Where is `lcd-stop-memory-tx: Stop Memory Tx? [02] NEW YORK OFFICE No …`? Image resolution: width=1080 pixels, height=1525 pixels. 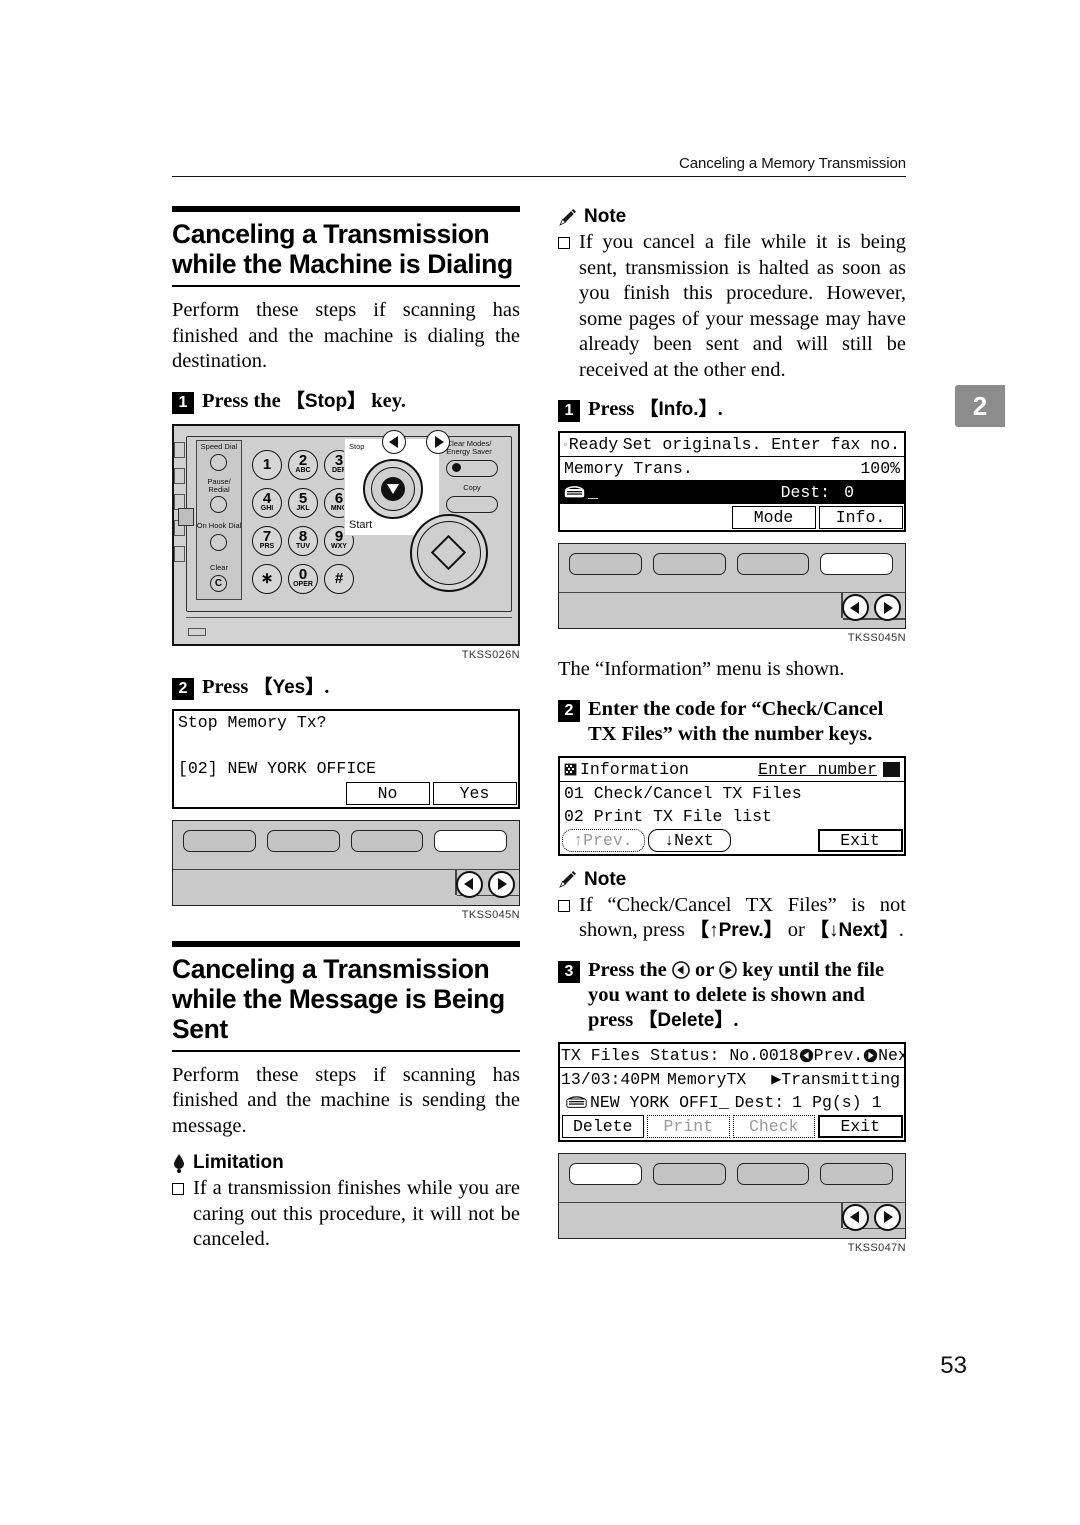
lcd-stop-memory-tx: Stop Memory Tx? [02] NEW YORK OFFICE No … is located at coordinates (346, 758).